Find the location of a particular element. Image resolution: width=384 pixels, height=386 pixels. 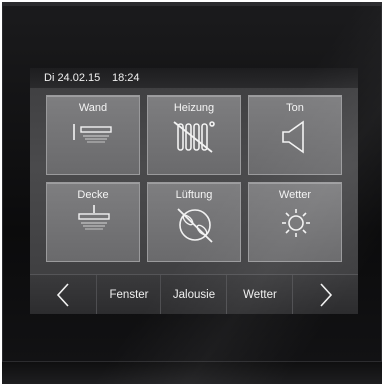

nav-prev-button is located at coordinates (63, 294).